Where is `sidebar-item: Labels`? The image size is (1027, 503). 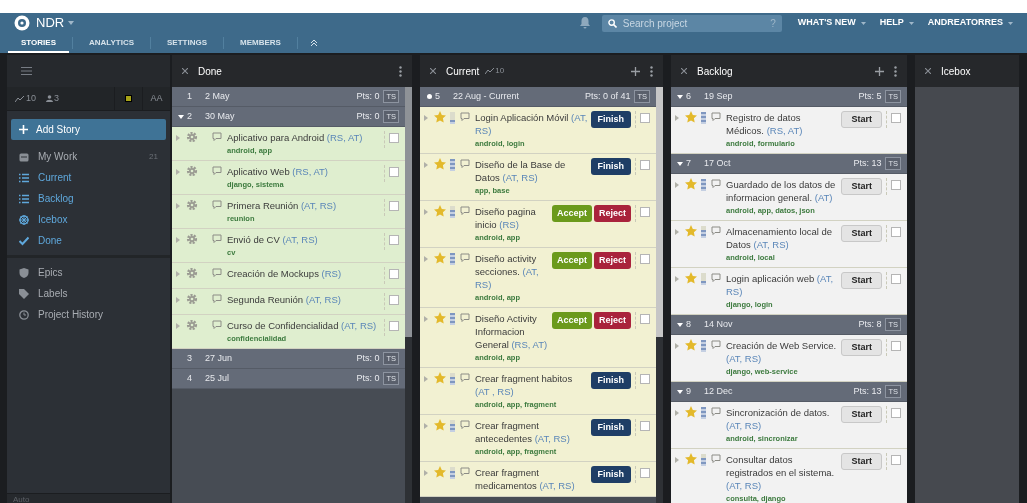 sidebar-item: Labels is located at coordinates (88, 293).